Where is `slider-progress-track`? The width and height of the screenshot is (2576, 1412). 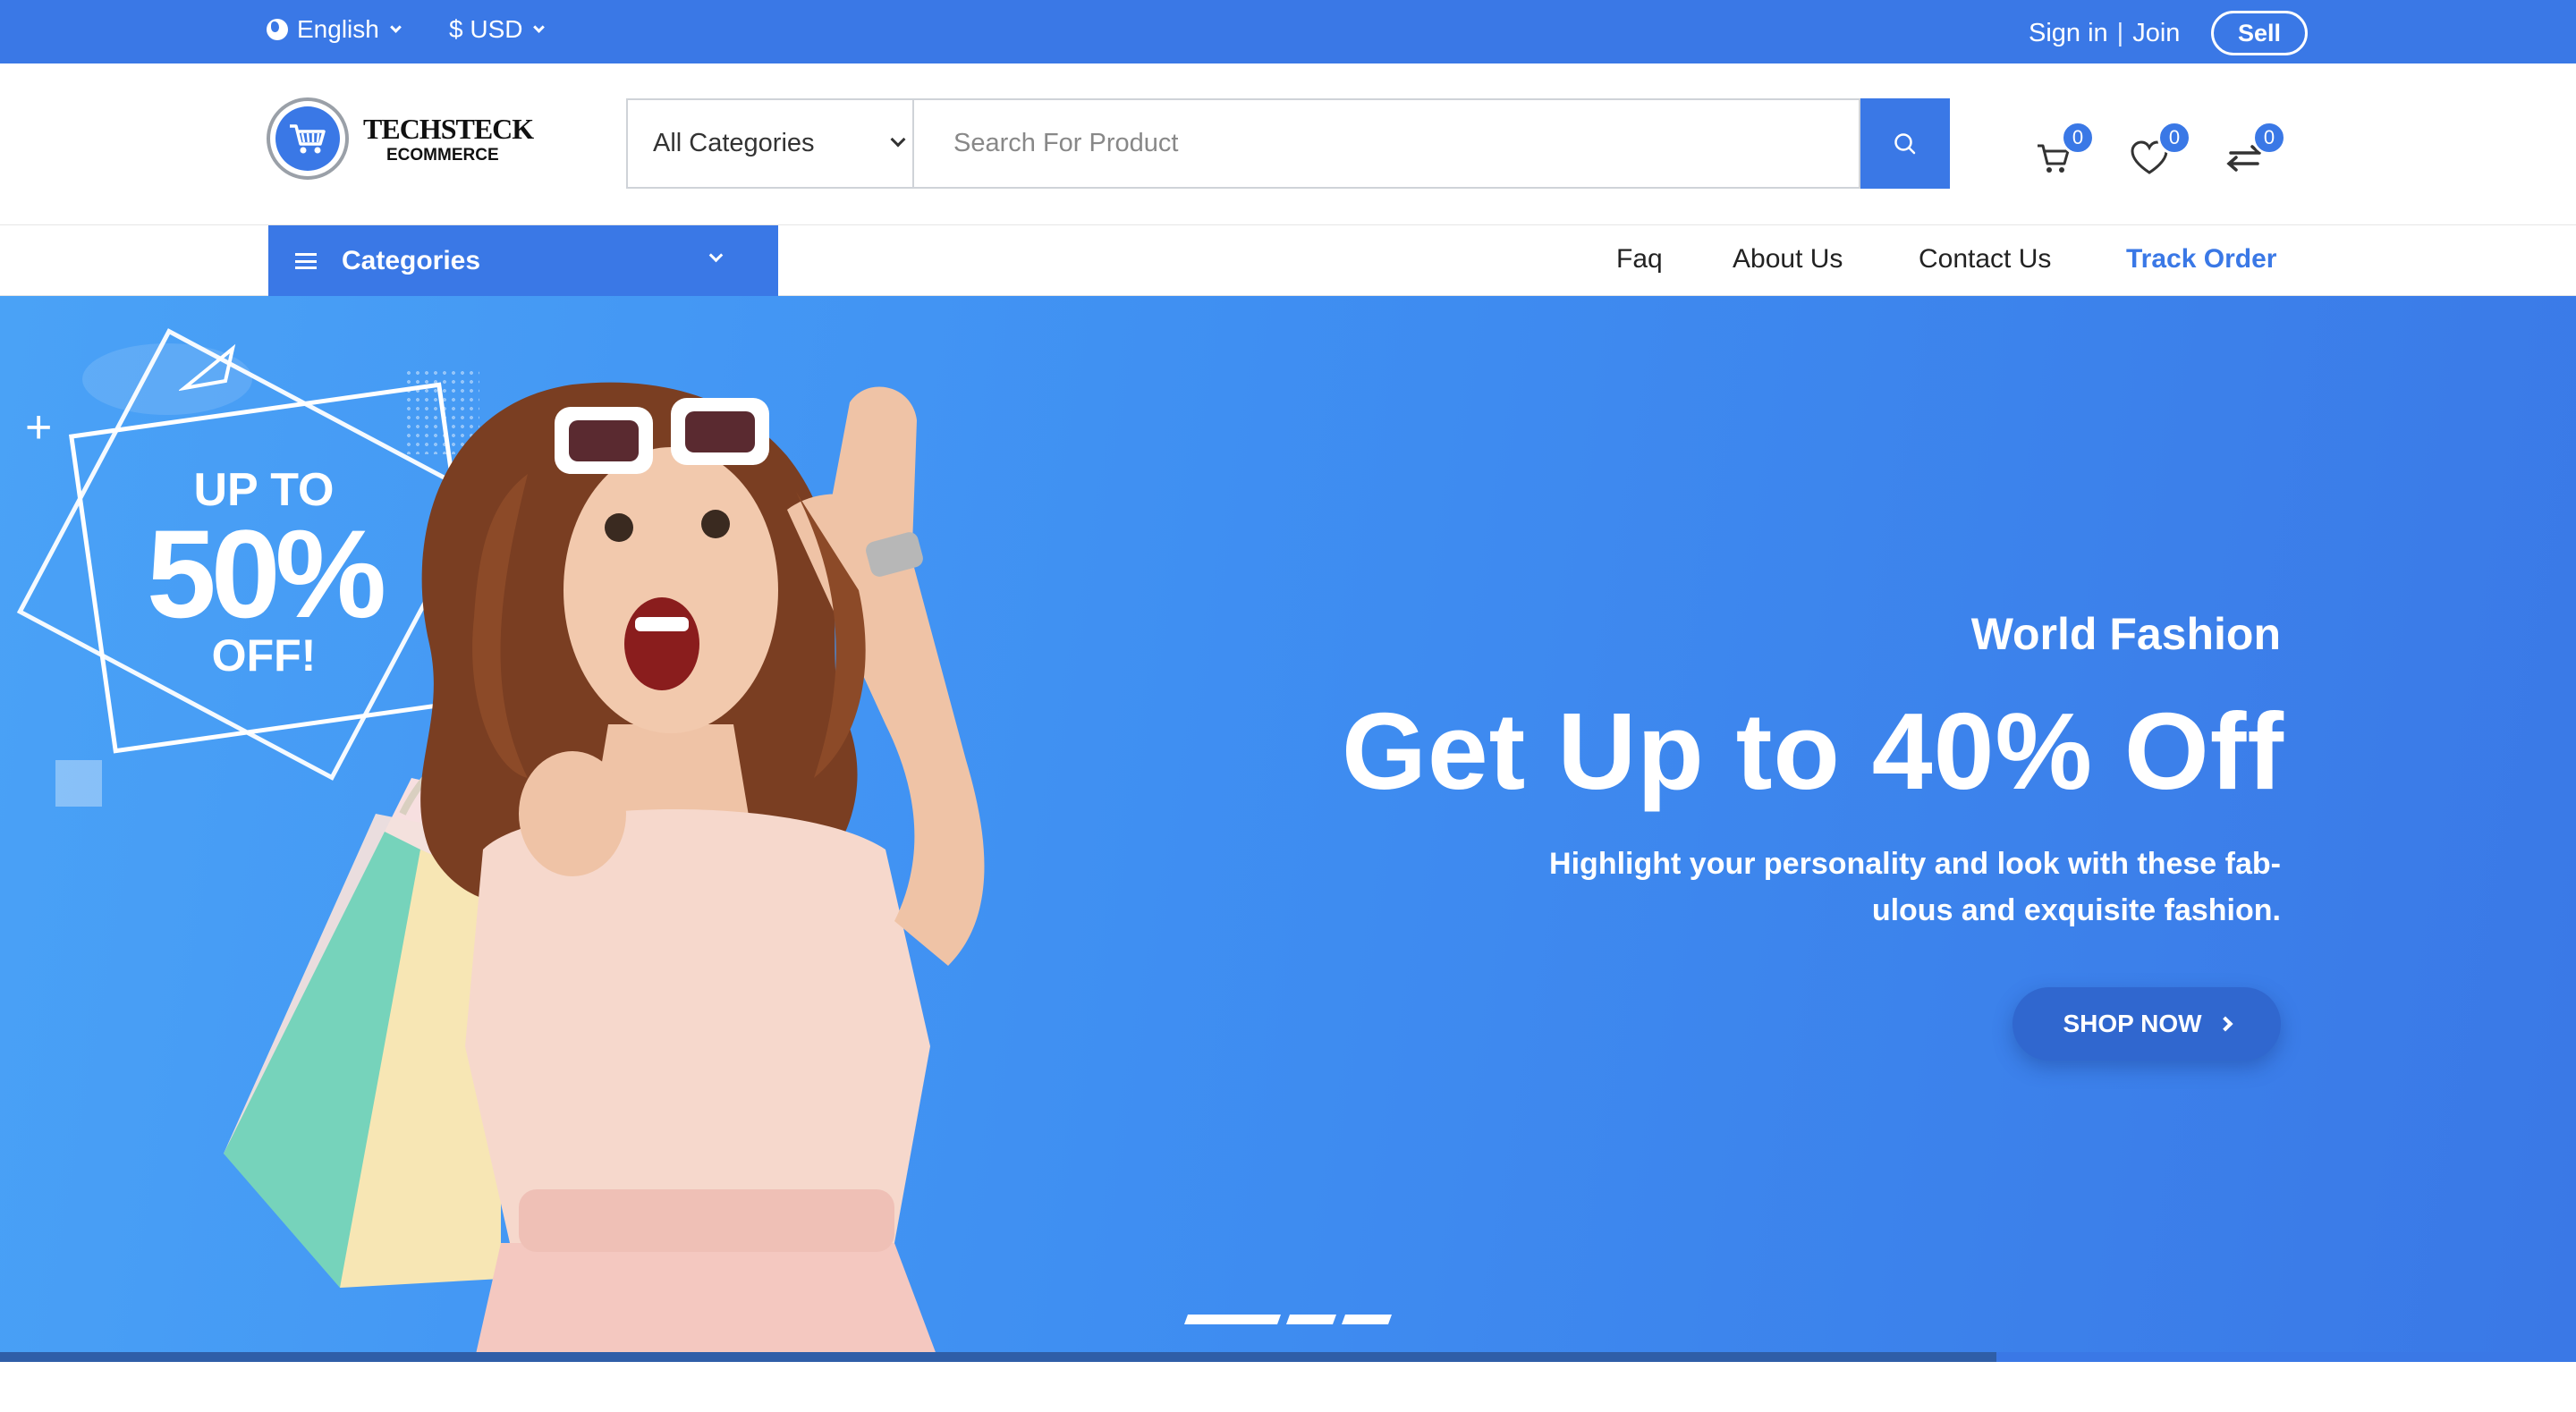
slider-progress-track is located at coordinates (2286, 1357).